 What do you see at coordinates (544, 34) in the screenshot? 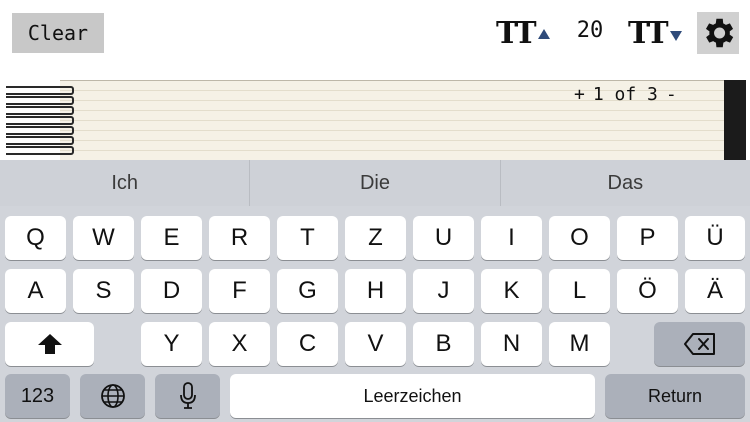
I see `triangle-up-icon` at bounding box center [544, 34].